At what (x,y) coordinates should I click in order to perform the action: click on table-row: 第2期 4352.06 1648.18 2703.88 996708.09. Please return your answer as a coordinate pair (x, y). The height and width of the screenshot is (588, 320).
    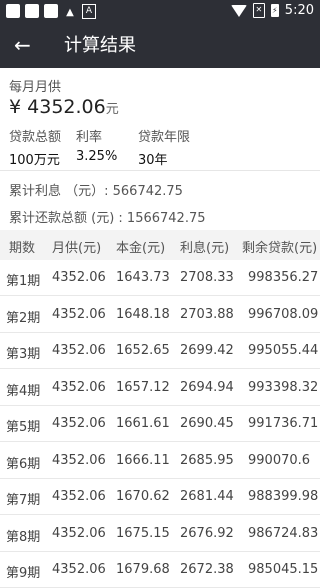
    Looking at the image, I should click on (160, 315).